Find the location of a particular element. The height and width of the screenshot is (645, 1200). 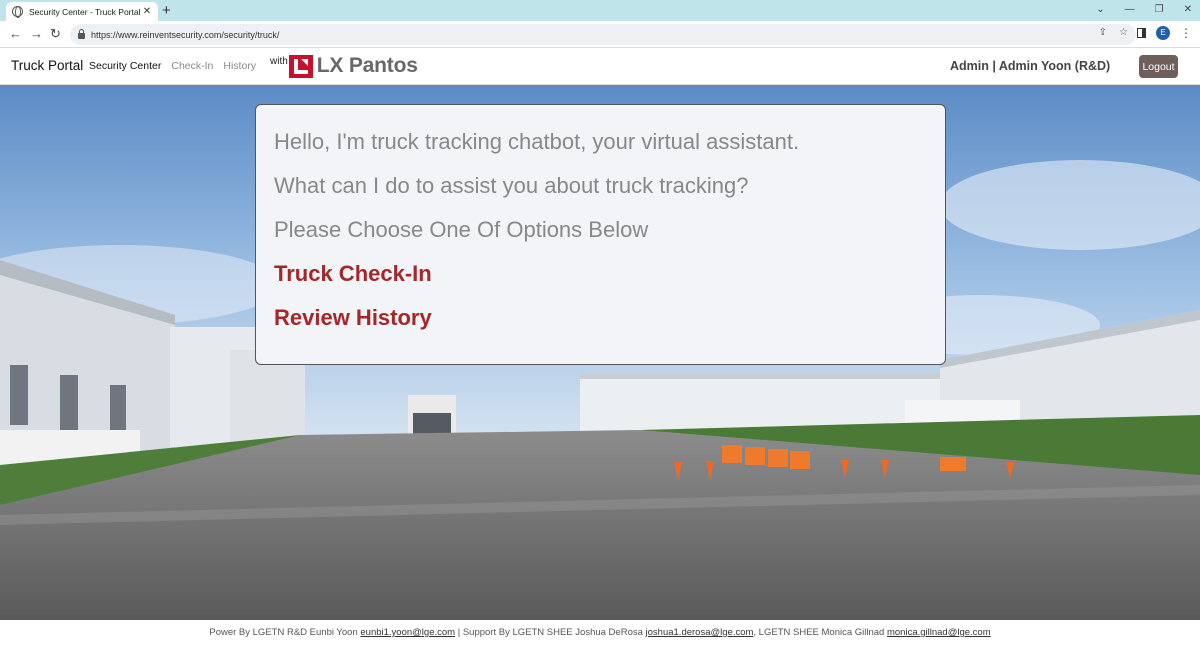

logo-text: LX Pantos is located at coordinates (367, 65).